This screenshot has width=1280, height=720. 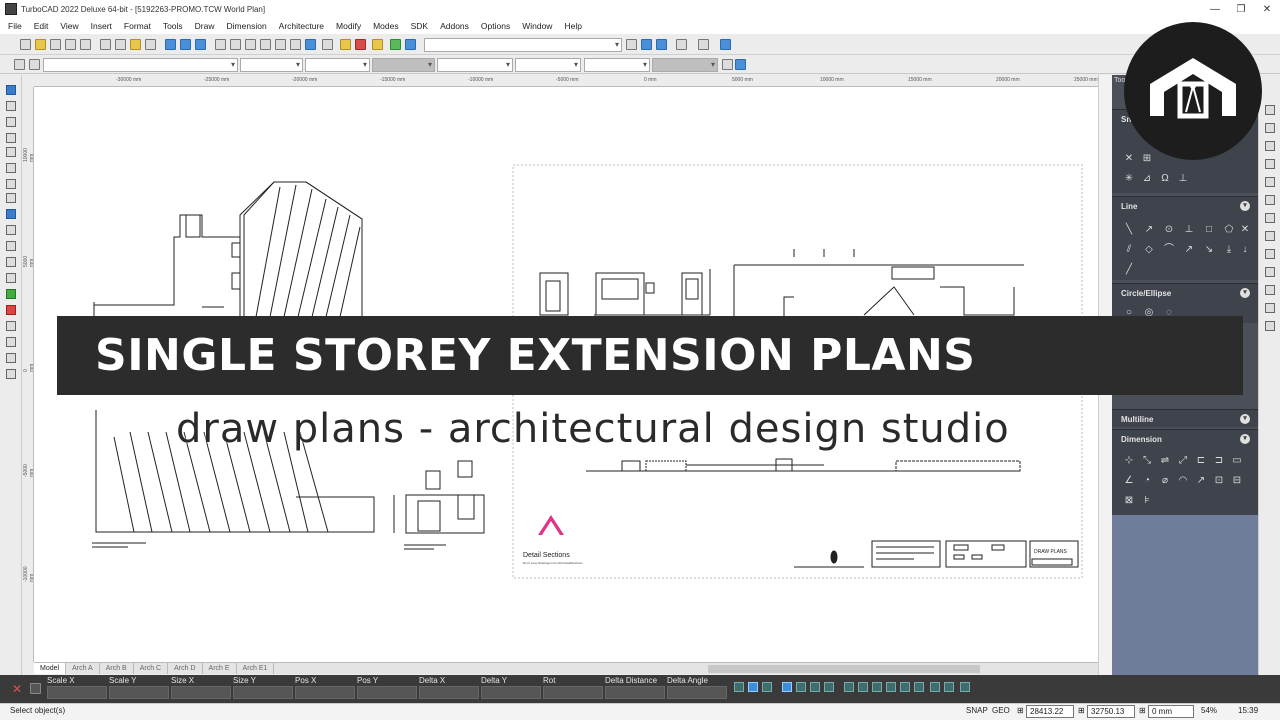 I want to click on snap-mid-icon, so click(x=801, y=687).